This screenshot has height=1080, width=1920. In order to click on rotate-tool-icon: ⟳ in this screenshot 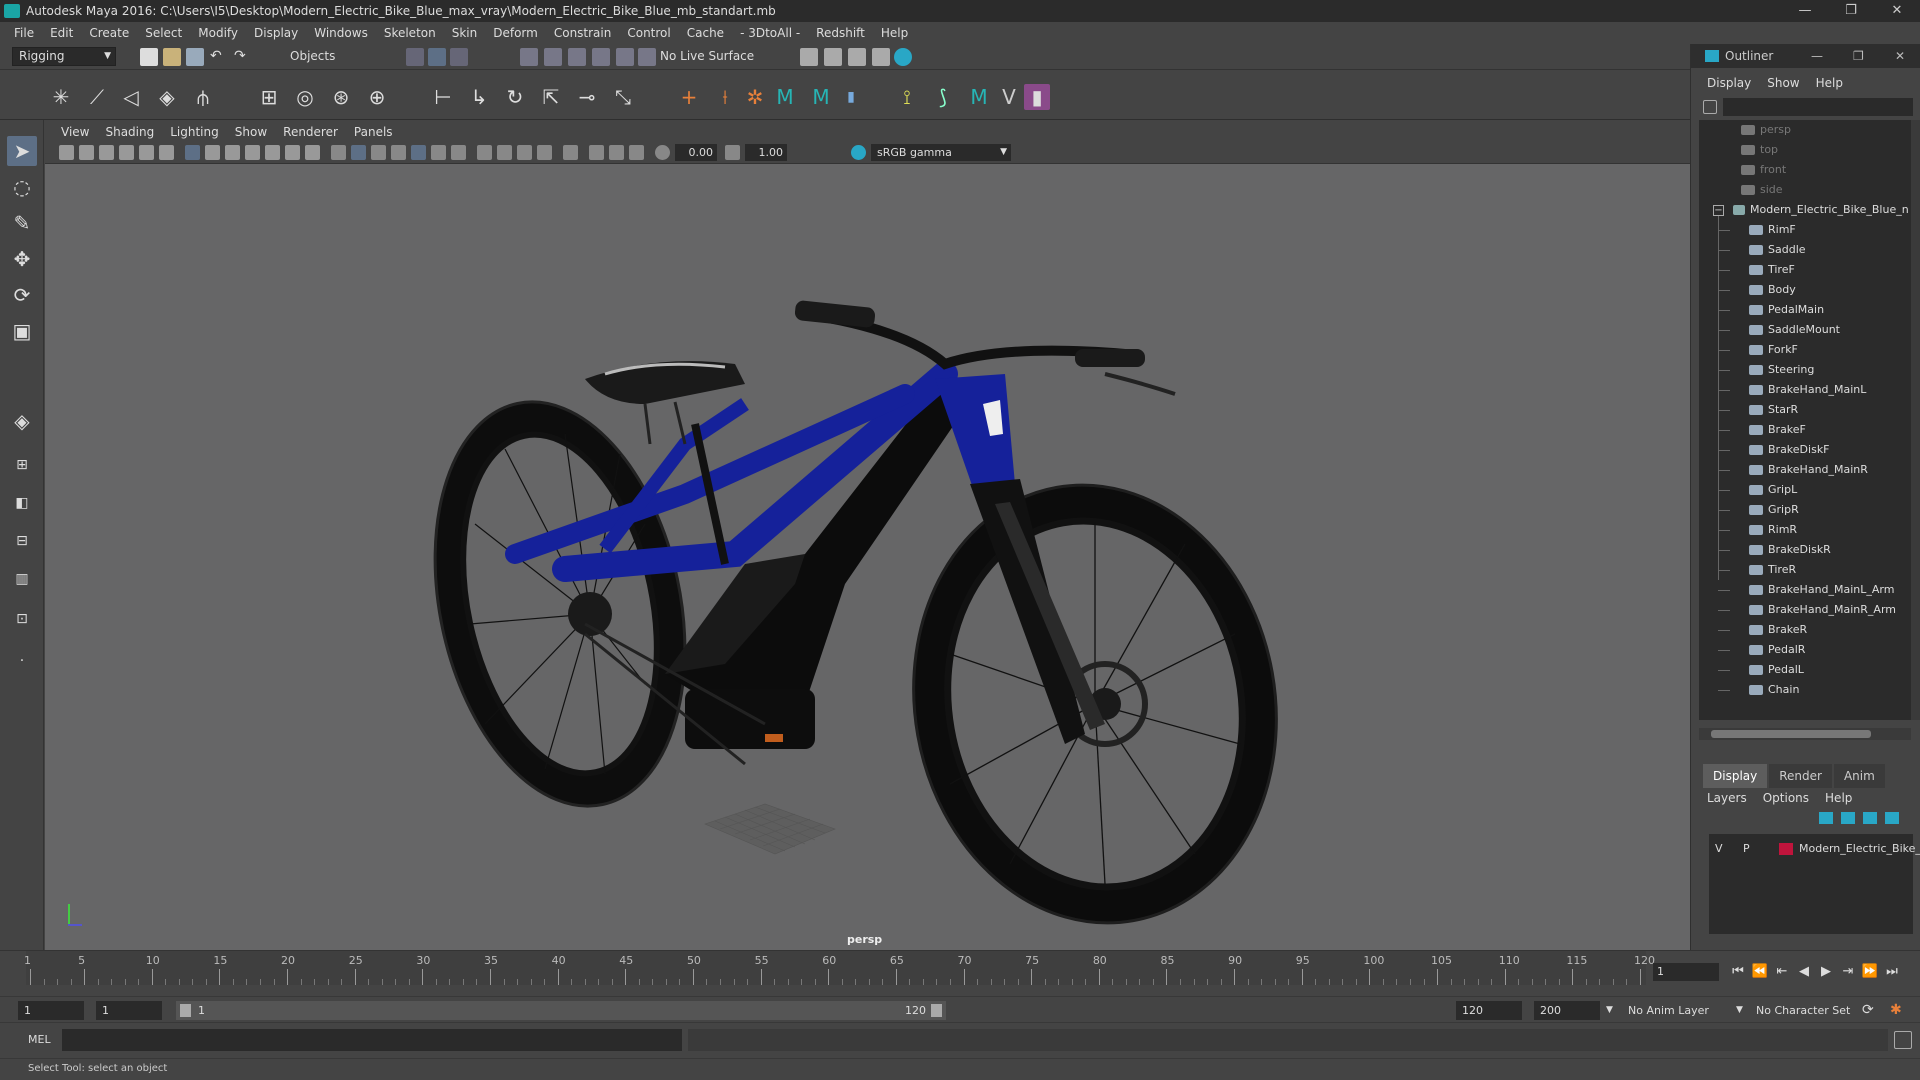, I will do `click(22, 295)`.